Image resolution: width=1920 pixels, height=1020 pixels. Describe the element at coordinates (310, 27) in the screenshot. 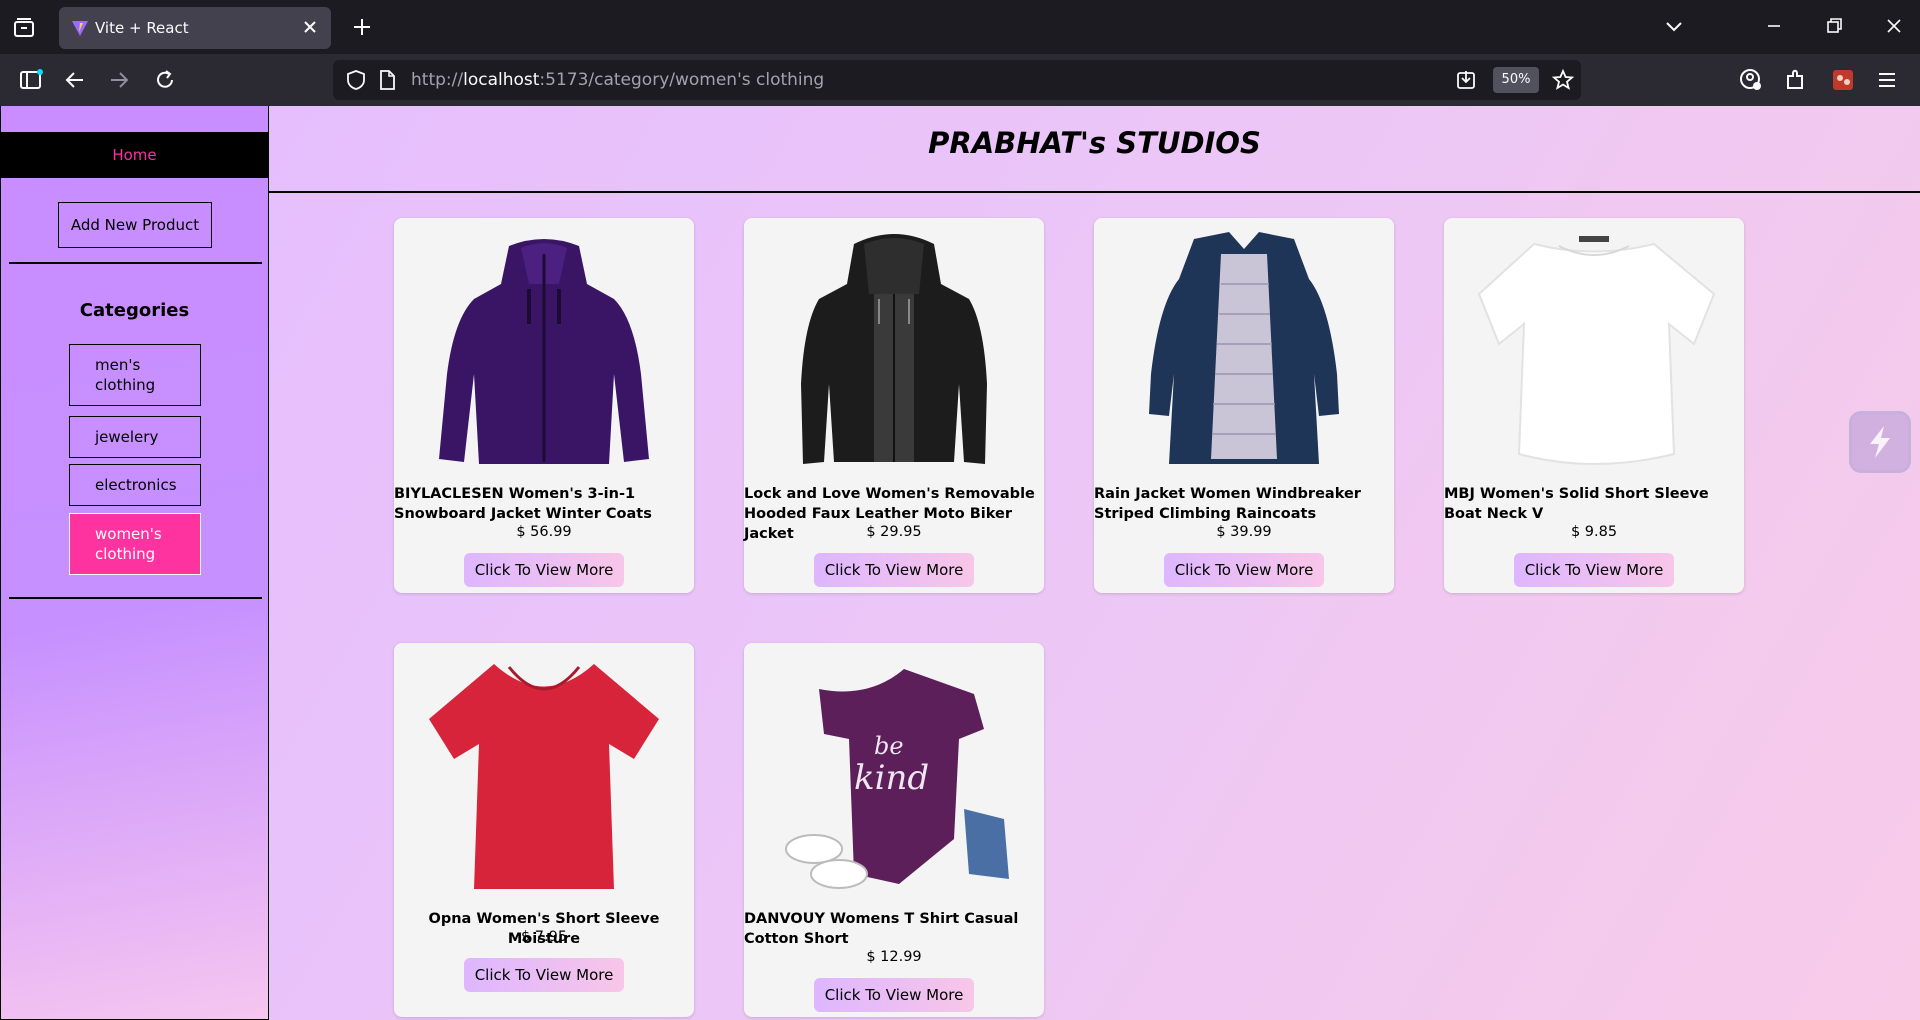

I see `close-tab-icon` at that location.